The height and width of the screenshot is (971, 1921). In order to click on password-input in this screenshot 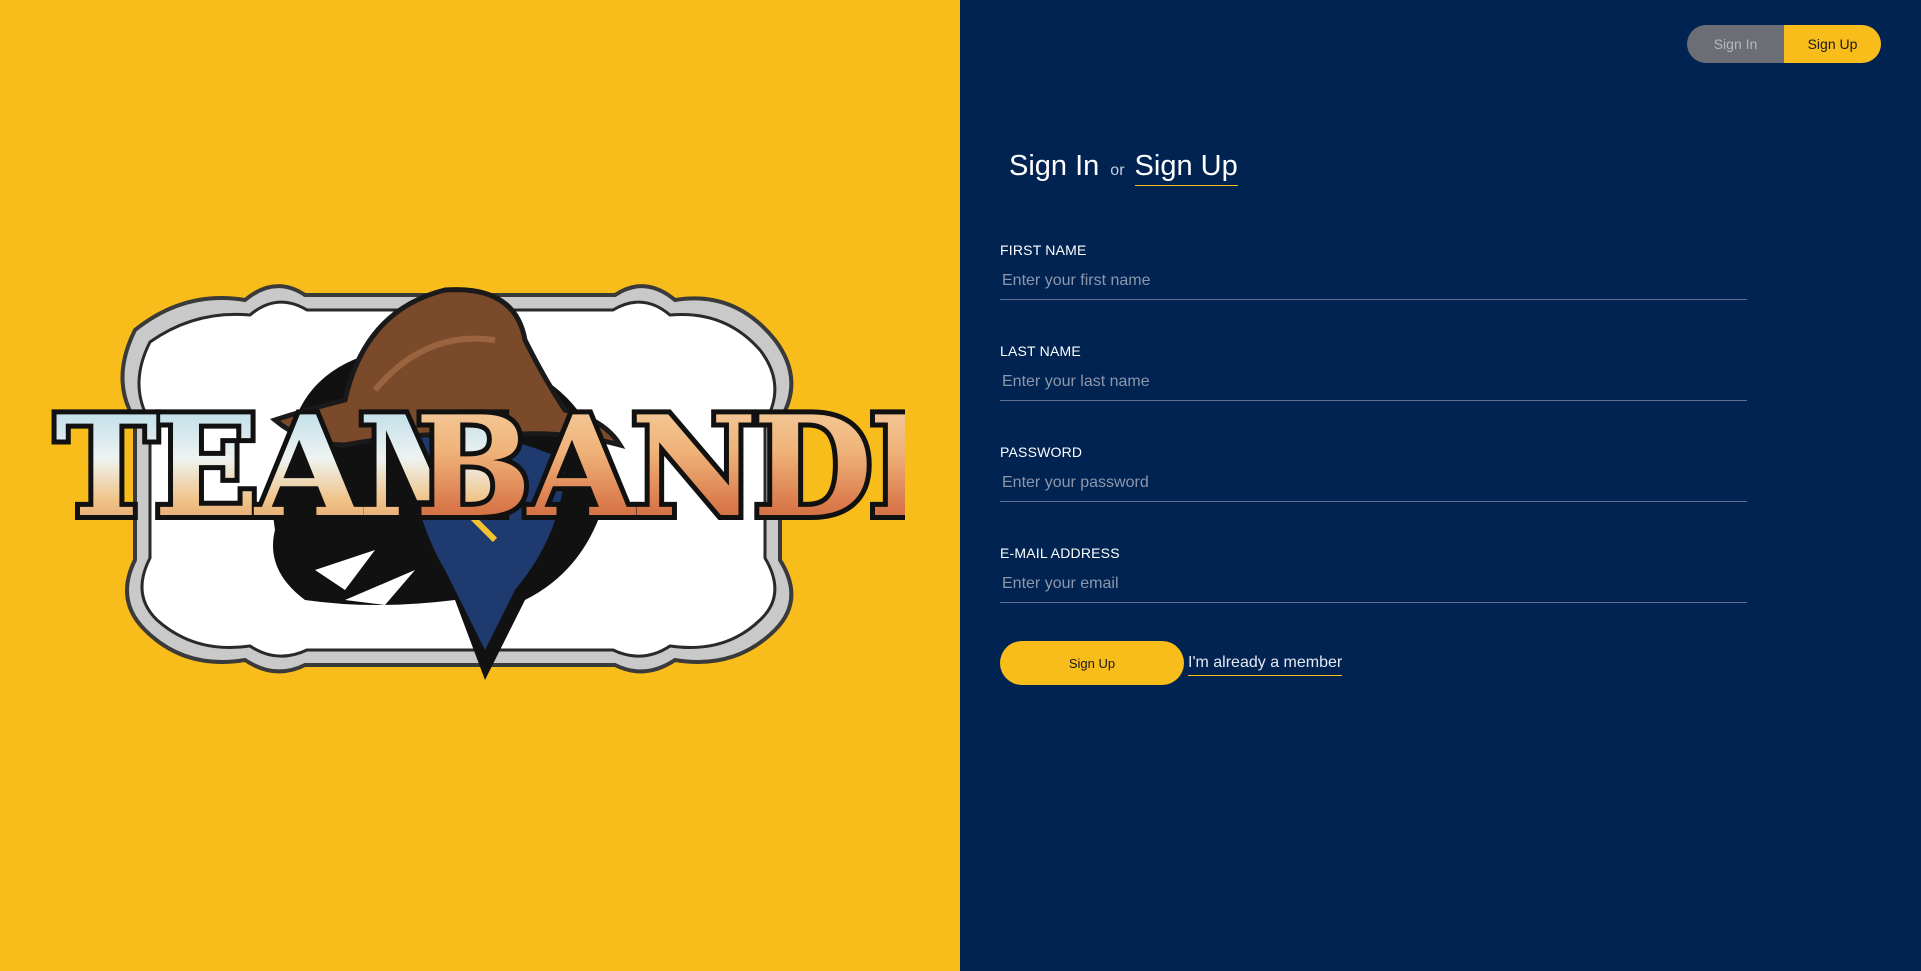, I will do `click(1373, 483)`.